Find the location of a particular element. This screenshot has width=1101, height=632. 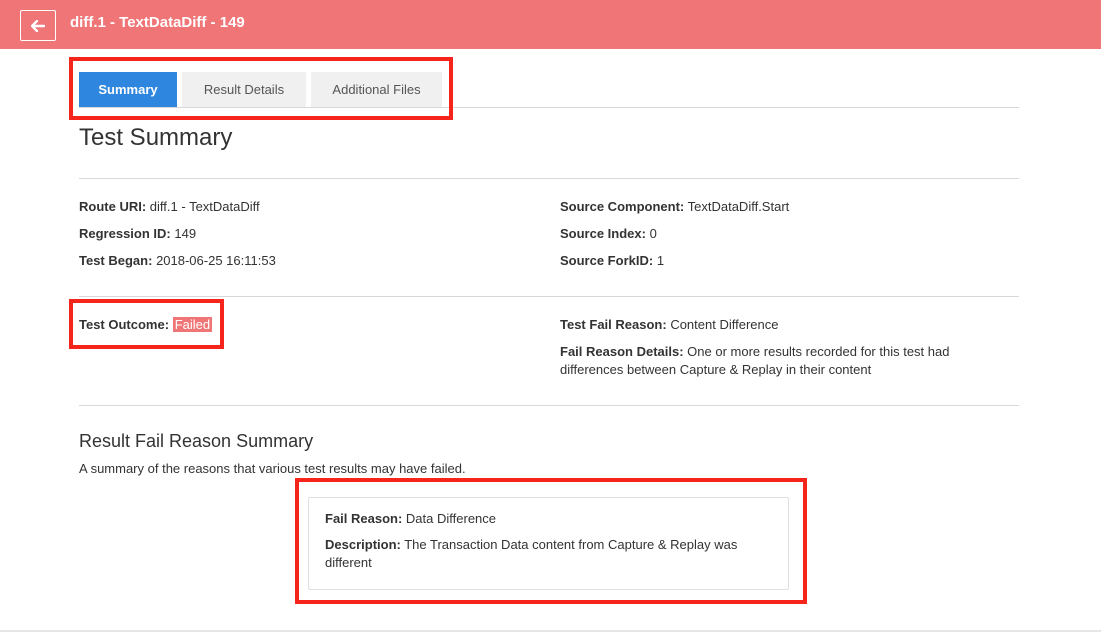

source-component-label: Source Component: is located at coordinates (622, 206).